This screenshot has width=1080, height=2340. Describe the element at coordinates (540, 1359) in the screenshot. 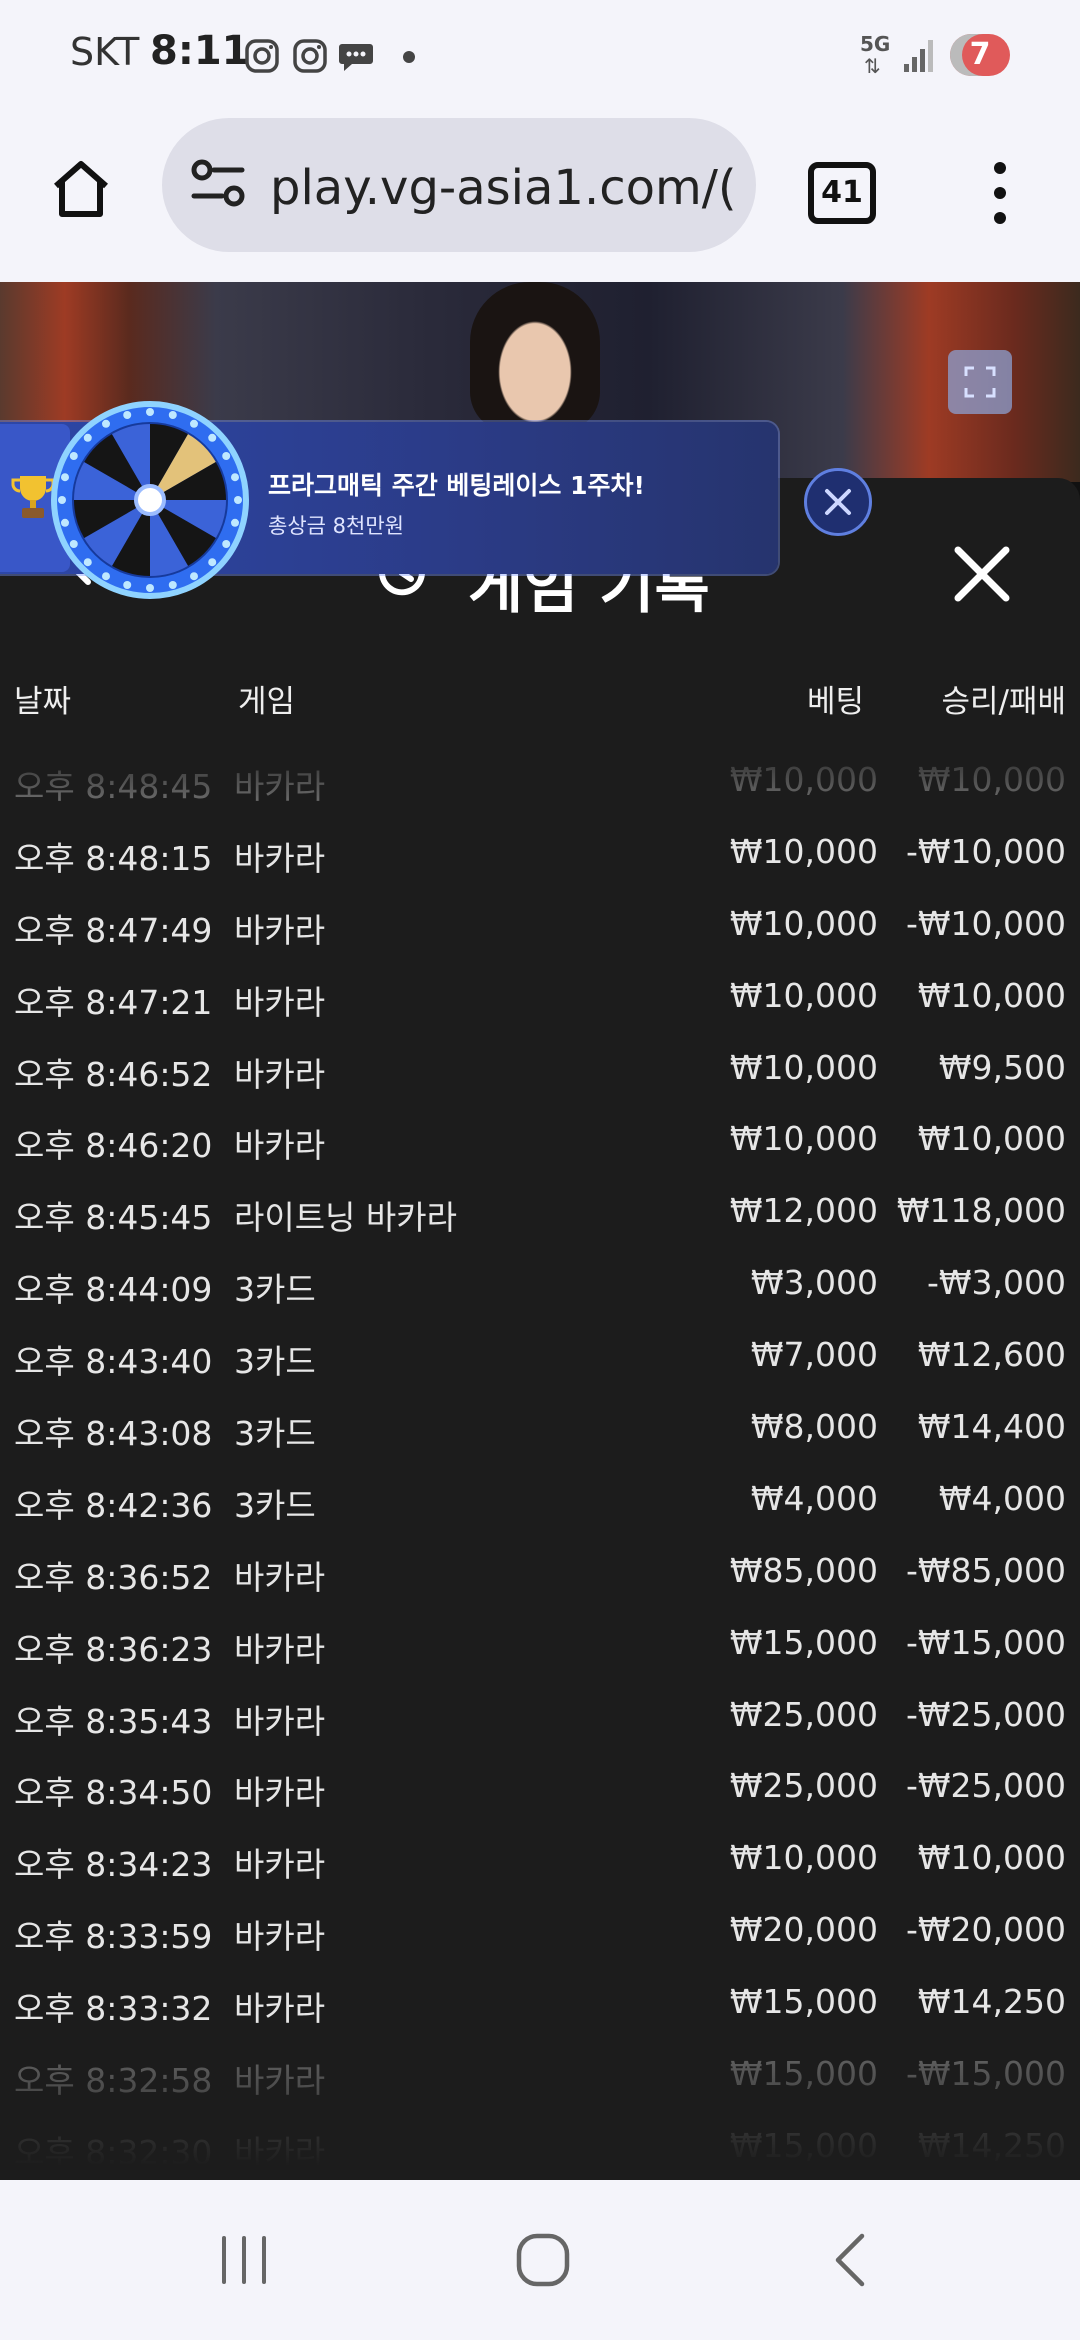

I see `table-row: 오후 8:43:40 3카드 ₩7,000 ₩12,600` at that location.